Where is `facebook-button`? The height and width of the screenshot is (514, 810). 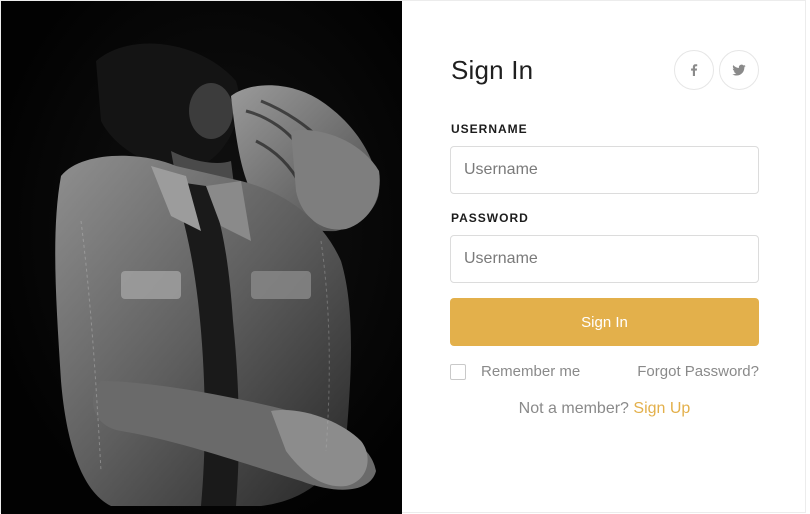
facebook-button is located at coordinates (694, 70).